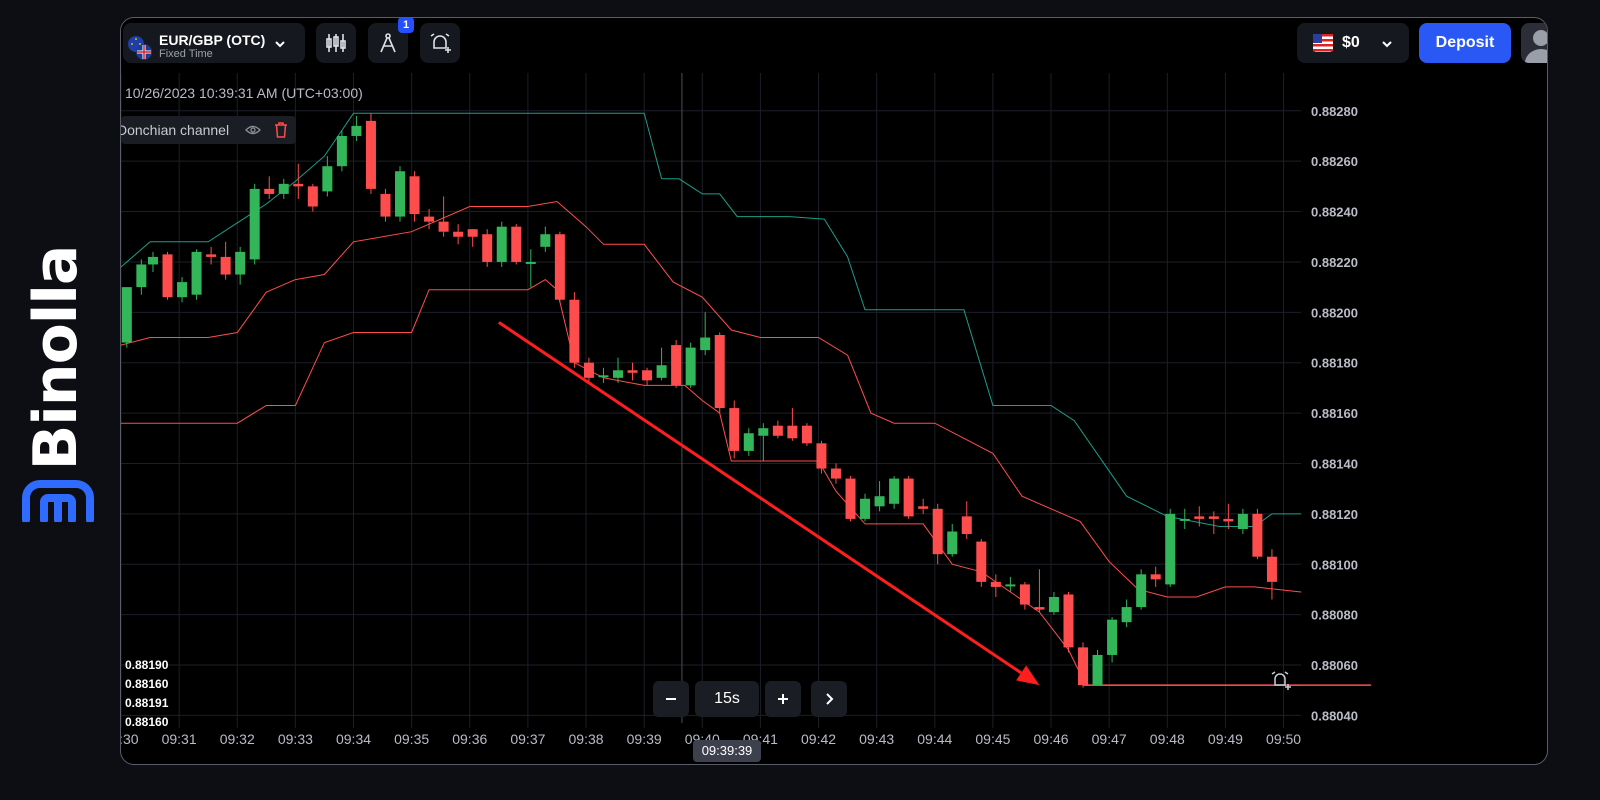  I want to click on time-tick-label: 09:47, so click(1109, 739).